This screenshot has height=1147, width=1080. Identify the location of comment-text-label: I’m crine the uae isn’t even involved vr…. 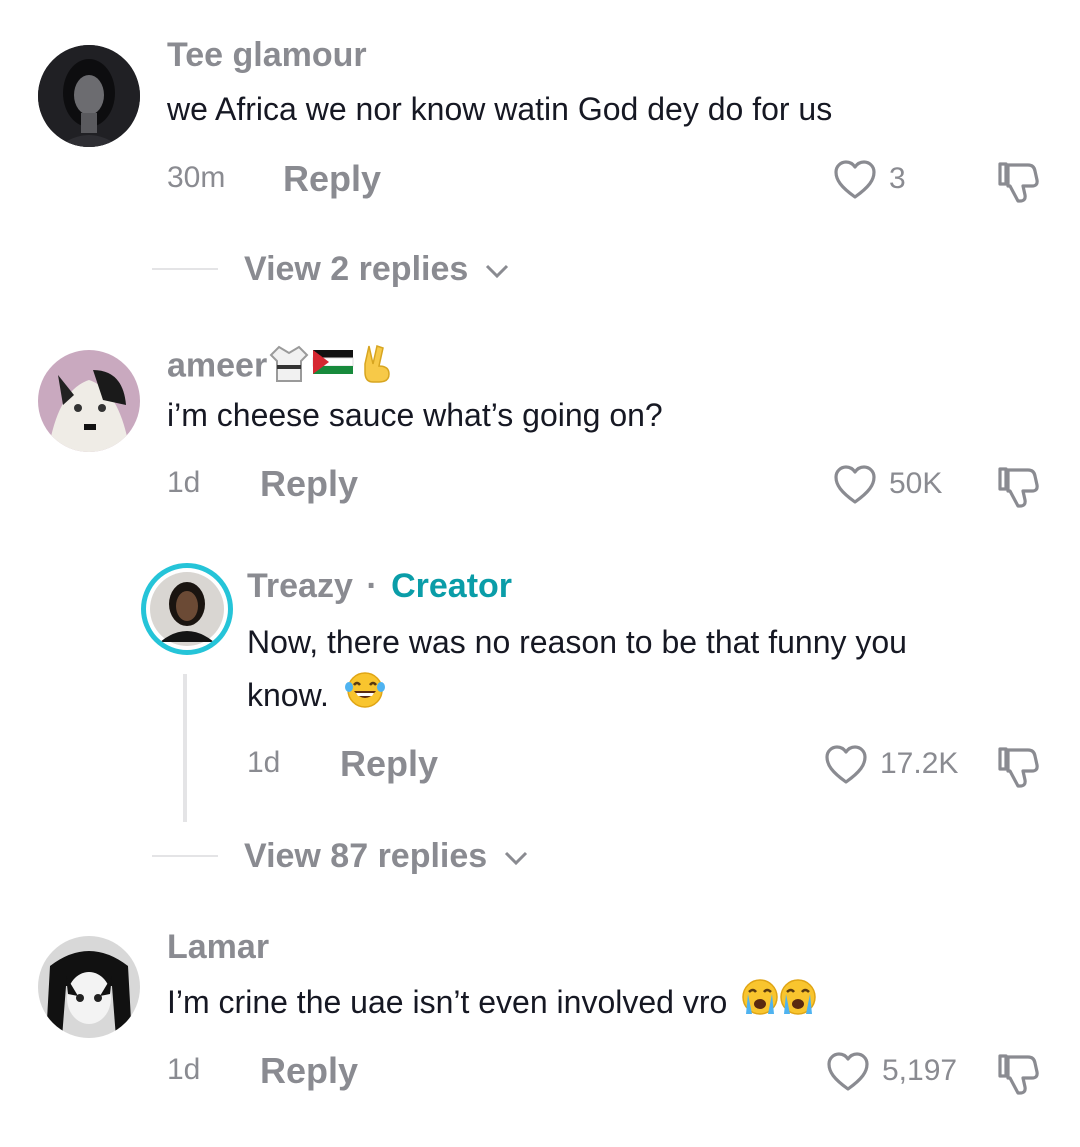
(447, 1002).